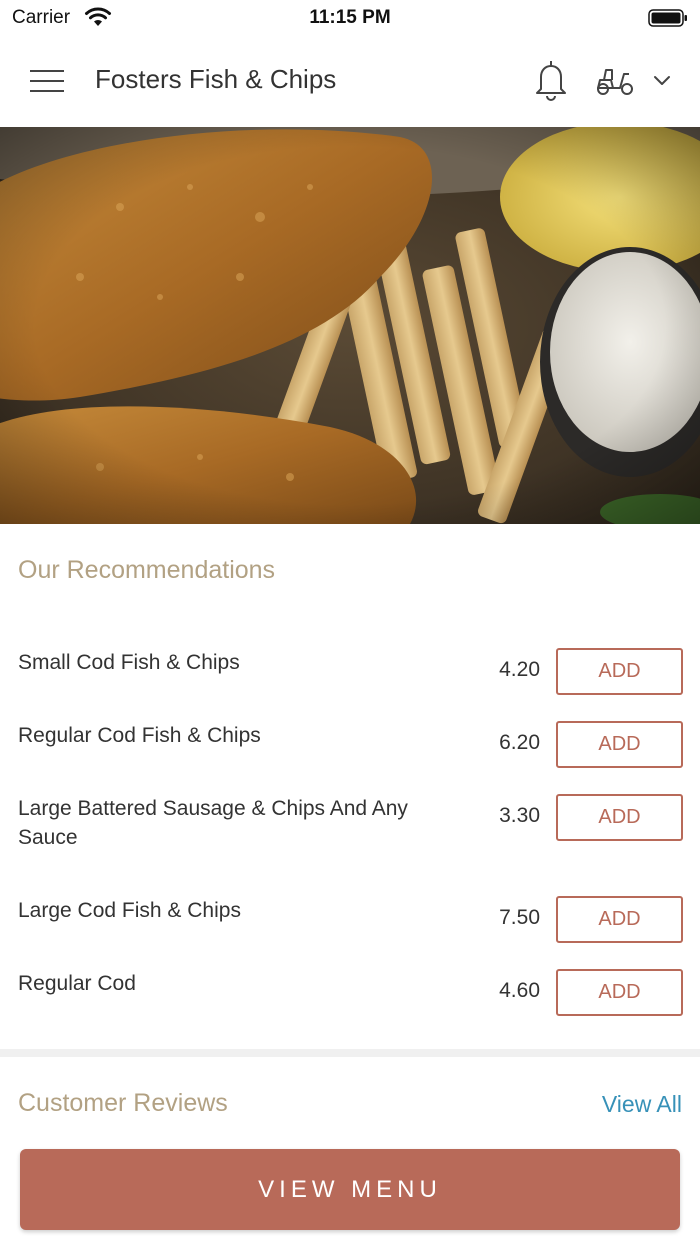  What do you see at coordinates (123, 1103) in the screenshot?
I see `reviews-title: Customer Reviews` at bounding box center [123, 1103].